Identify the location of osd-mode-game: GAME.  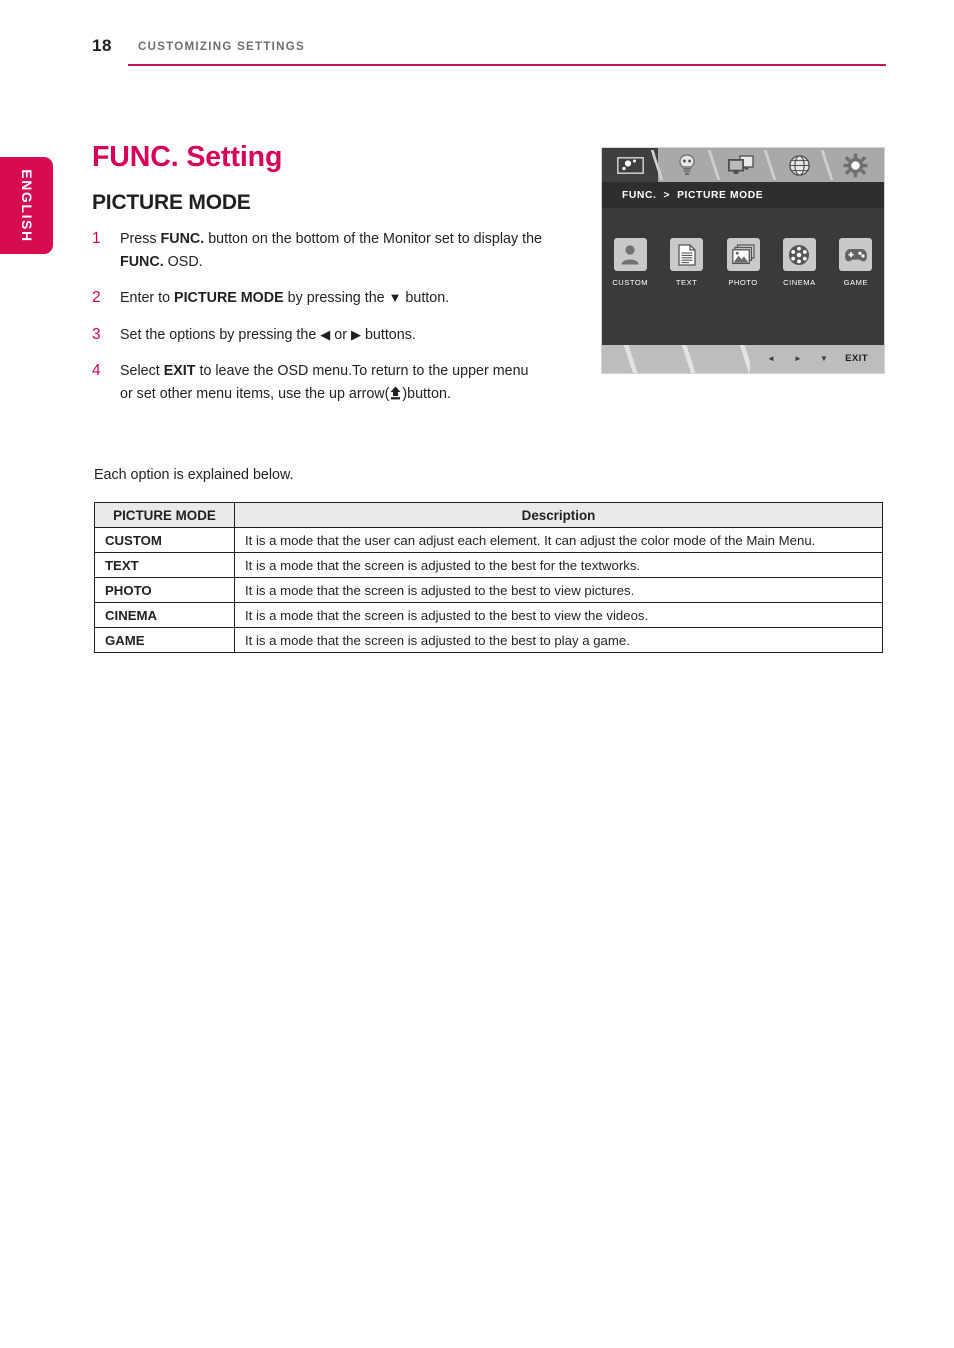
(856, 262).